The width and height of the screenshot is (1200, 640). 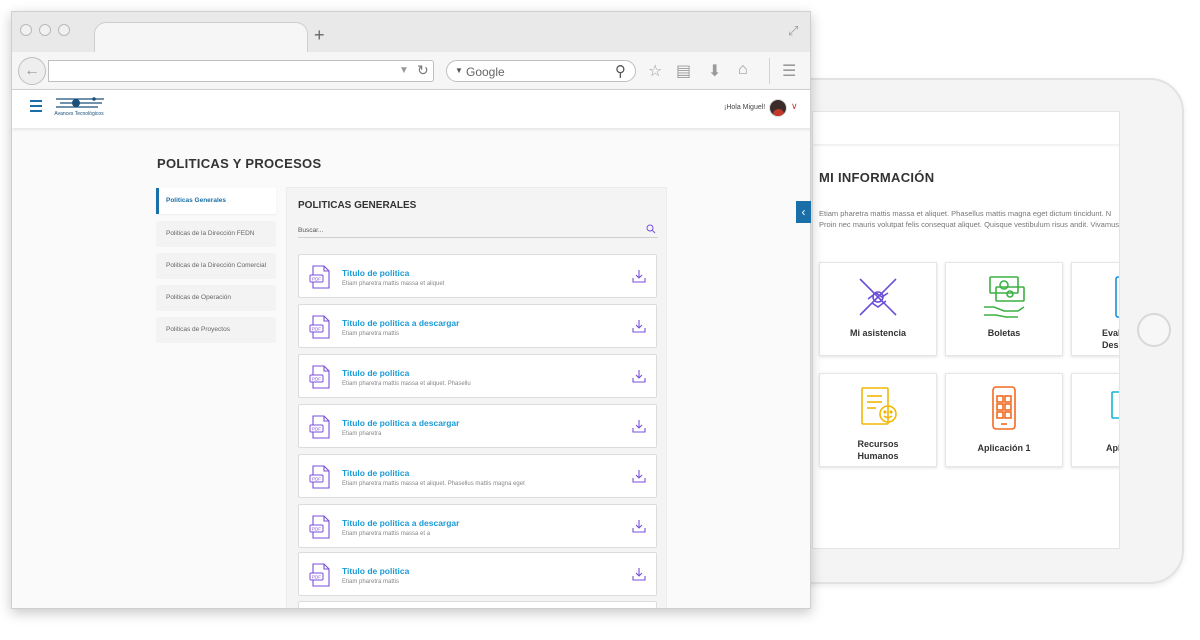 I want to click on panel-title: POLITICAS GENERALES, so click(x=357, y=205).